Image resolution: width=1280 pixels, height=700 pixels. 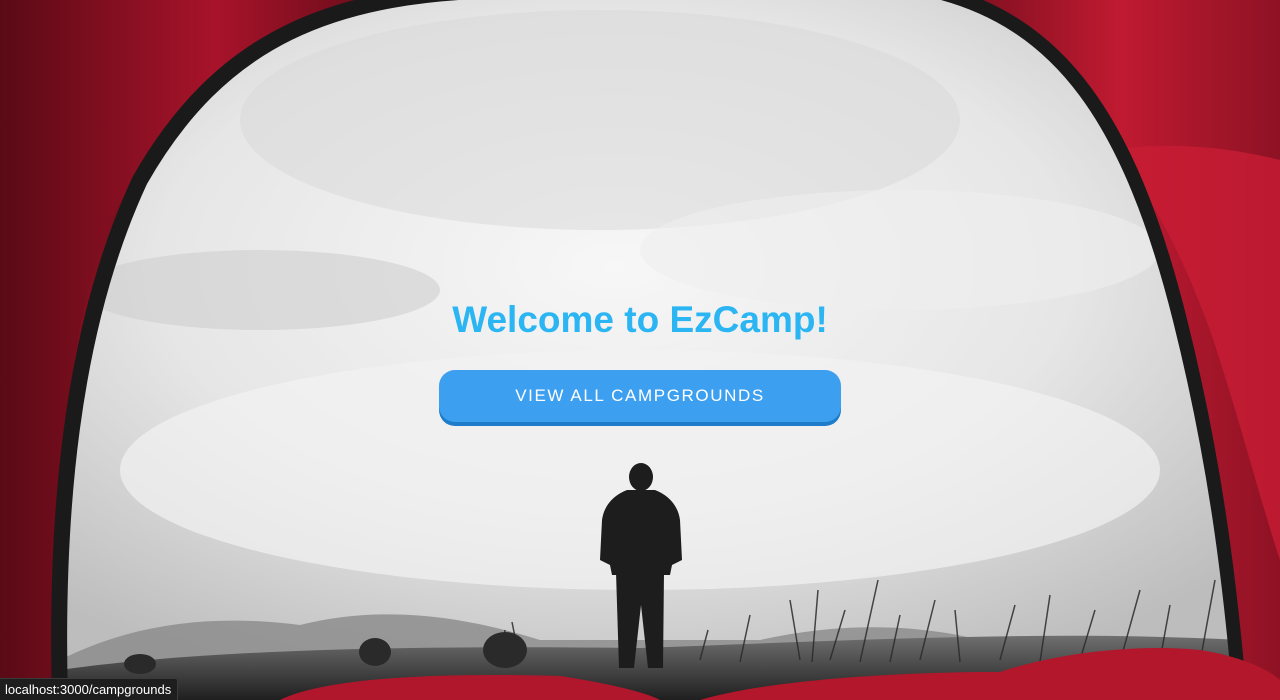 I want to click on status-bar-link-preview: localhost:3000/campgrounds, so click(x=89, y=689).